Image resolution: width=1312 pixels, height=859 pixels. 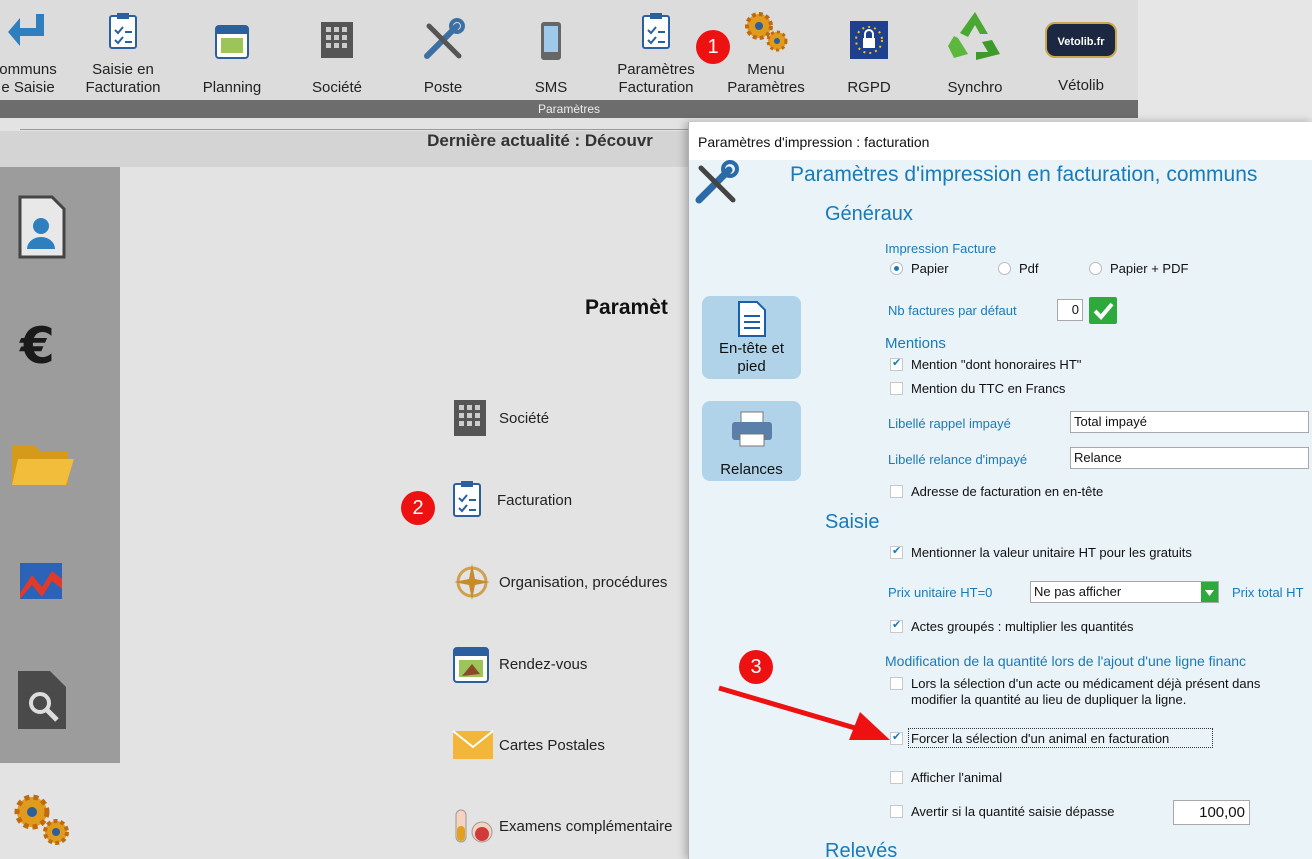 I want to click on toolbar-sms: SMS, so click(x=551, y=50).